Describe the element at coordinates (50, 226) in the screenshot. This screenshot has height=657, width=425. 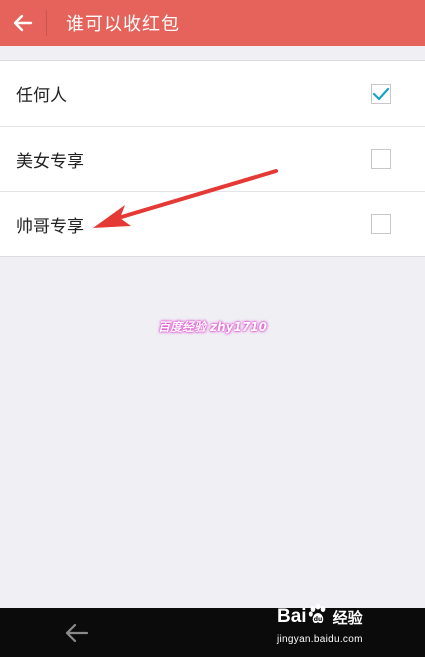
I see `option-label: 帅哥专享` at that location.